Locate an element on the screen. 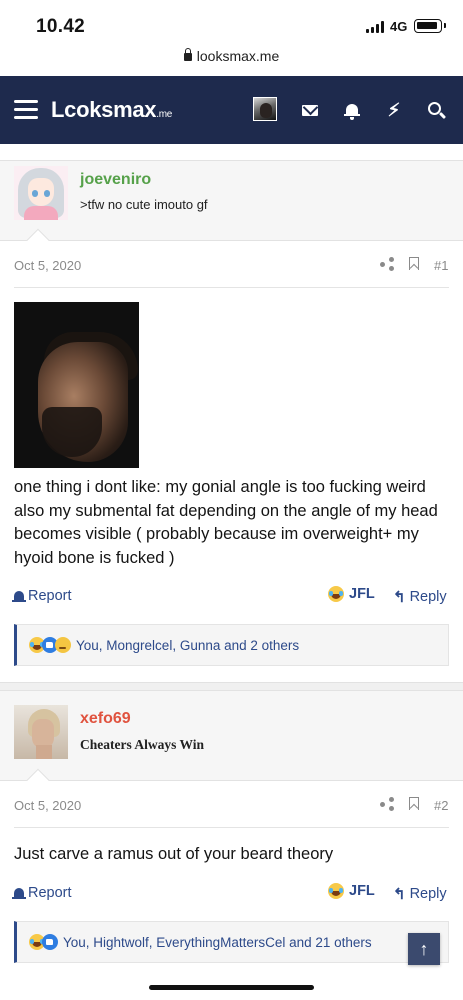 The width and height of the screenshot is (463, 1000). arrow-up-icon: ↑ is located at coordinates (424, 948).